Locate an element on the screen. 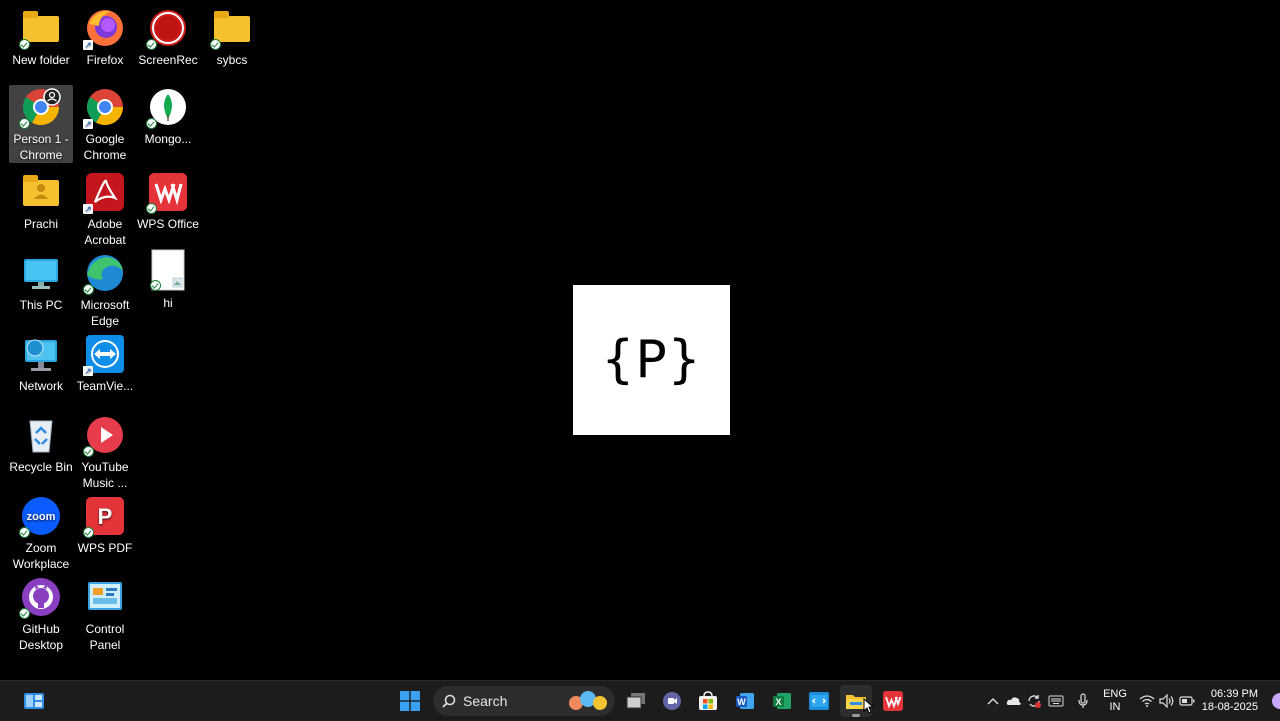  logo-text: {P} is located at coordinates (651, 360).